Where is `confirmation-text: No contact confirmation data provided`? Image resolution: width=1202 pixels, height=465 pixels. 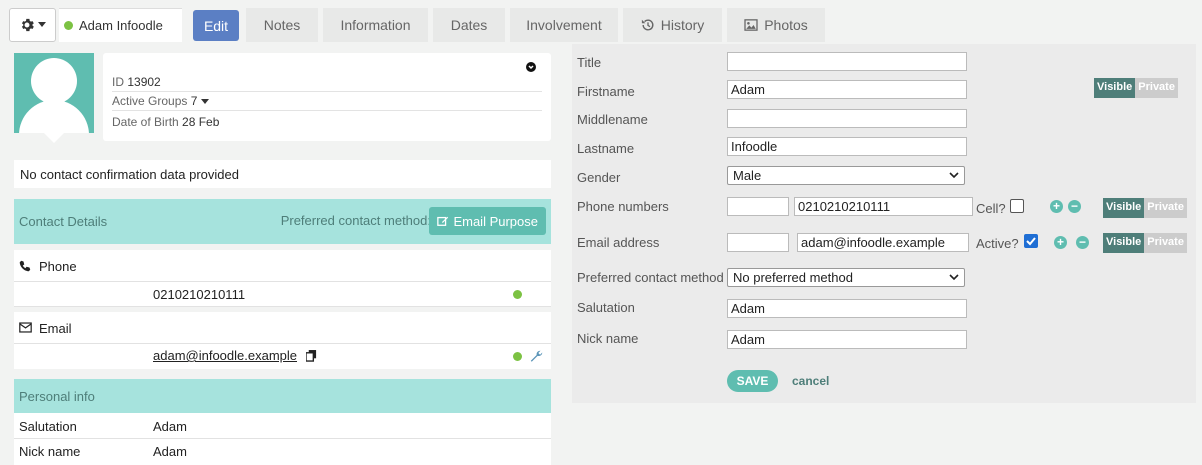 confirmation-text: No contact confirmation data provided is located at coordinates (129, 174).